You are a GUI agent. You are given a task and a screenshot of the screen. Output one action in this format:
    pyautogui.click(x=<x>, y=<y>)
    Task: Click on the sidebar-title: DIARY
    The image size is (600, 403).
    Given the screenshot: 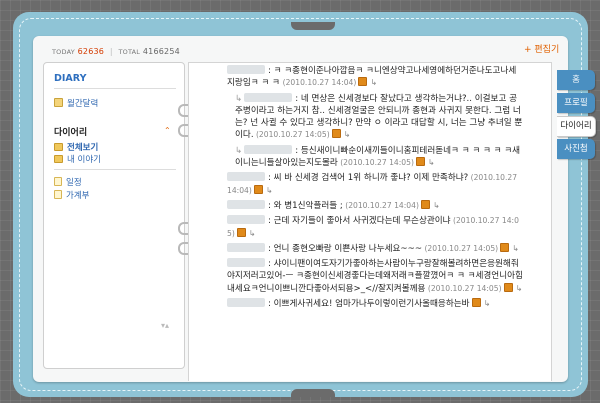 What is the action you would take?
    pyautogui.click(x=70, y=78)
    